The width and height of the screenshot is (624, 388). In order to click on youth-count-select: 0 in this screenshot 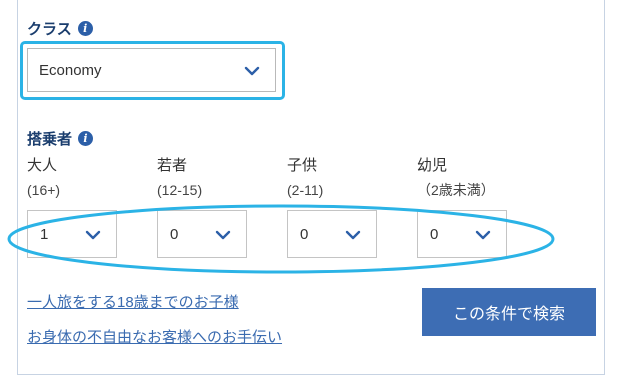, I will do `click(202, 234)`.